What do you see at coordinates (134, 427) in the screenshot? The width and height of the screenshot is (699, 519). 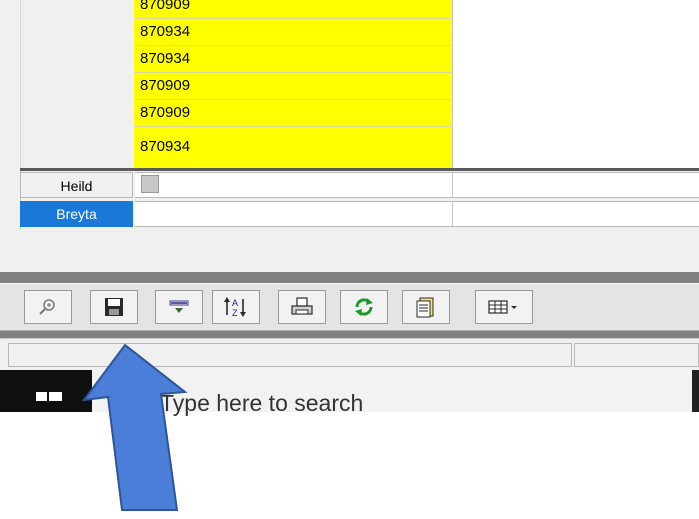 I see `annotation-arrow` at bounding box center [134, 427].